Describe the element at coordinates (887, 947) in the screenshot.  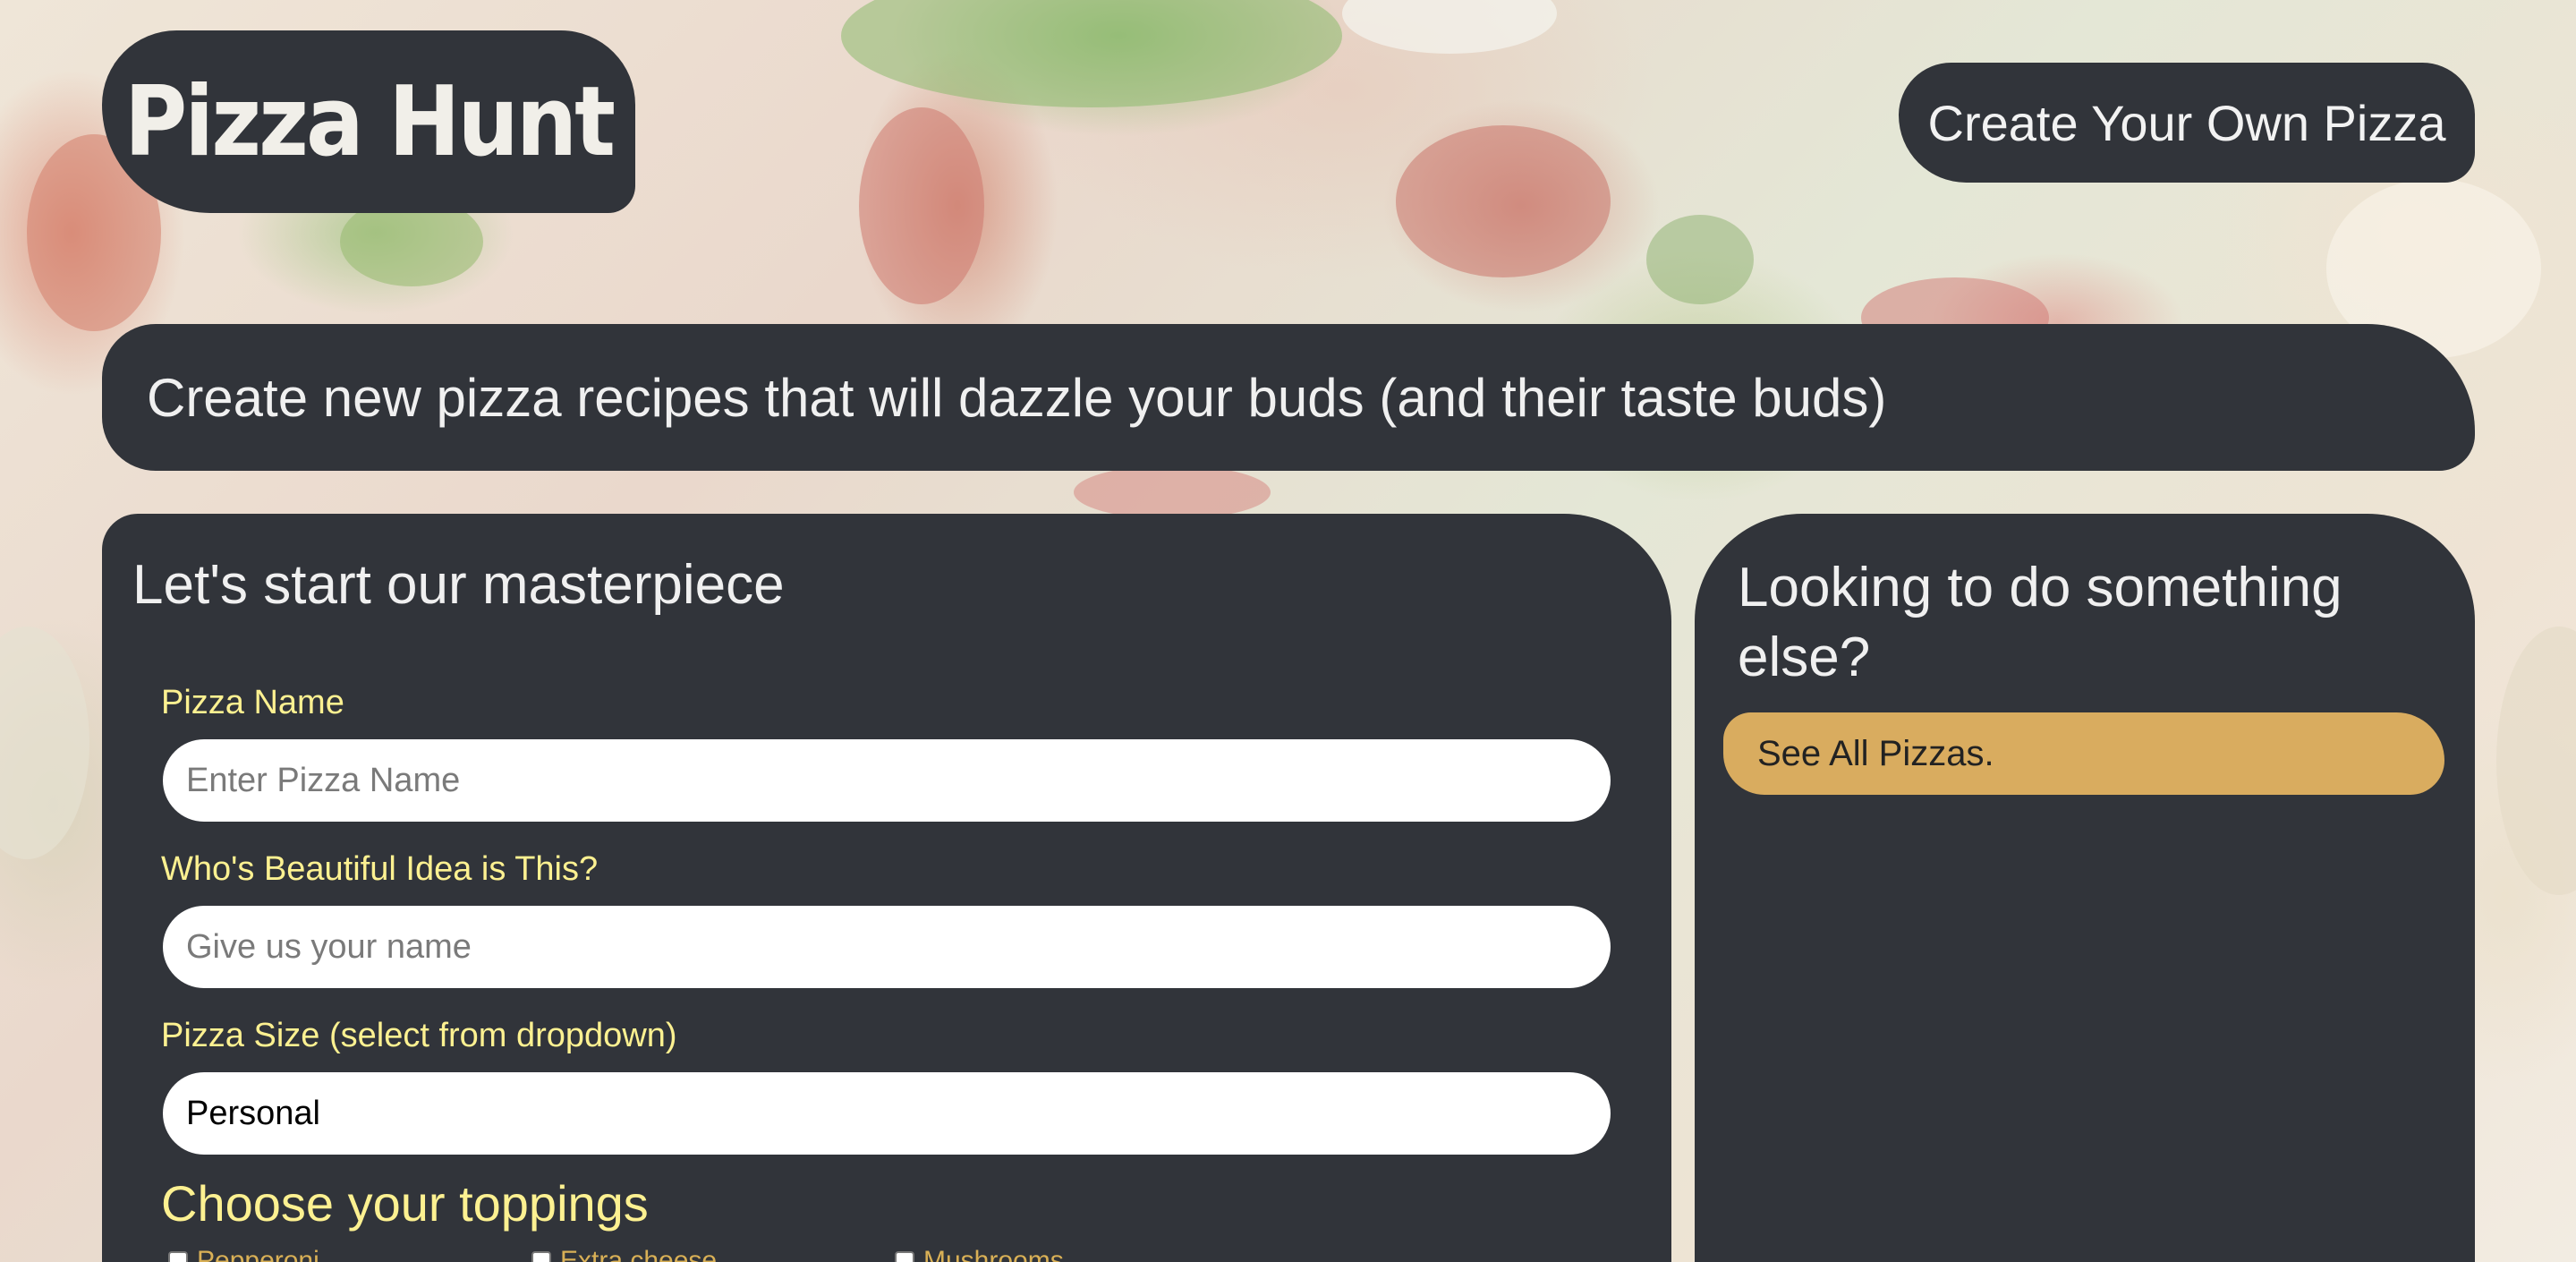
I see `creator-name-input: Give us your name` at that location.